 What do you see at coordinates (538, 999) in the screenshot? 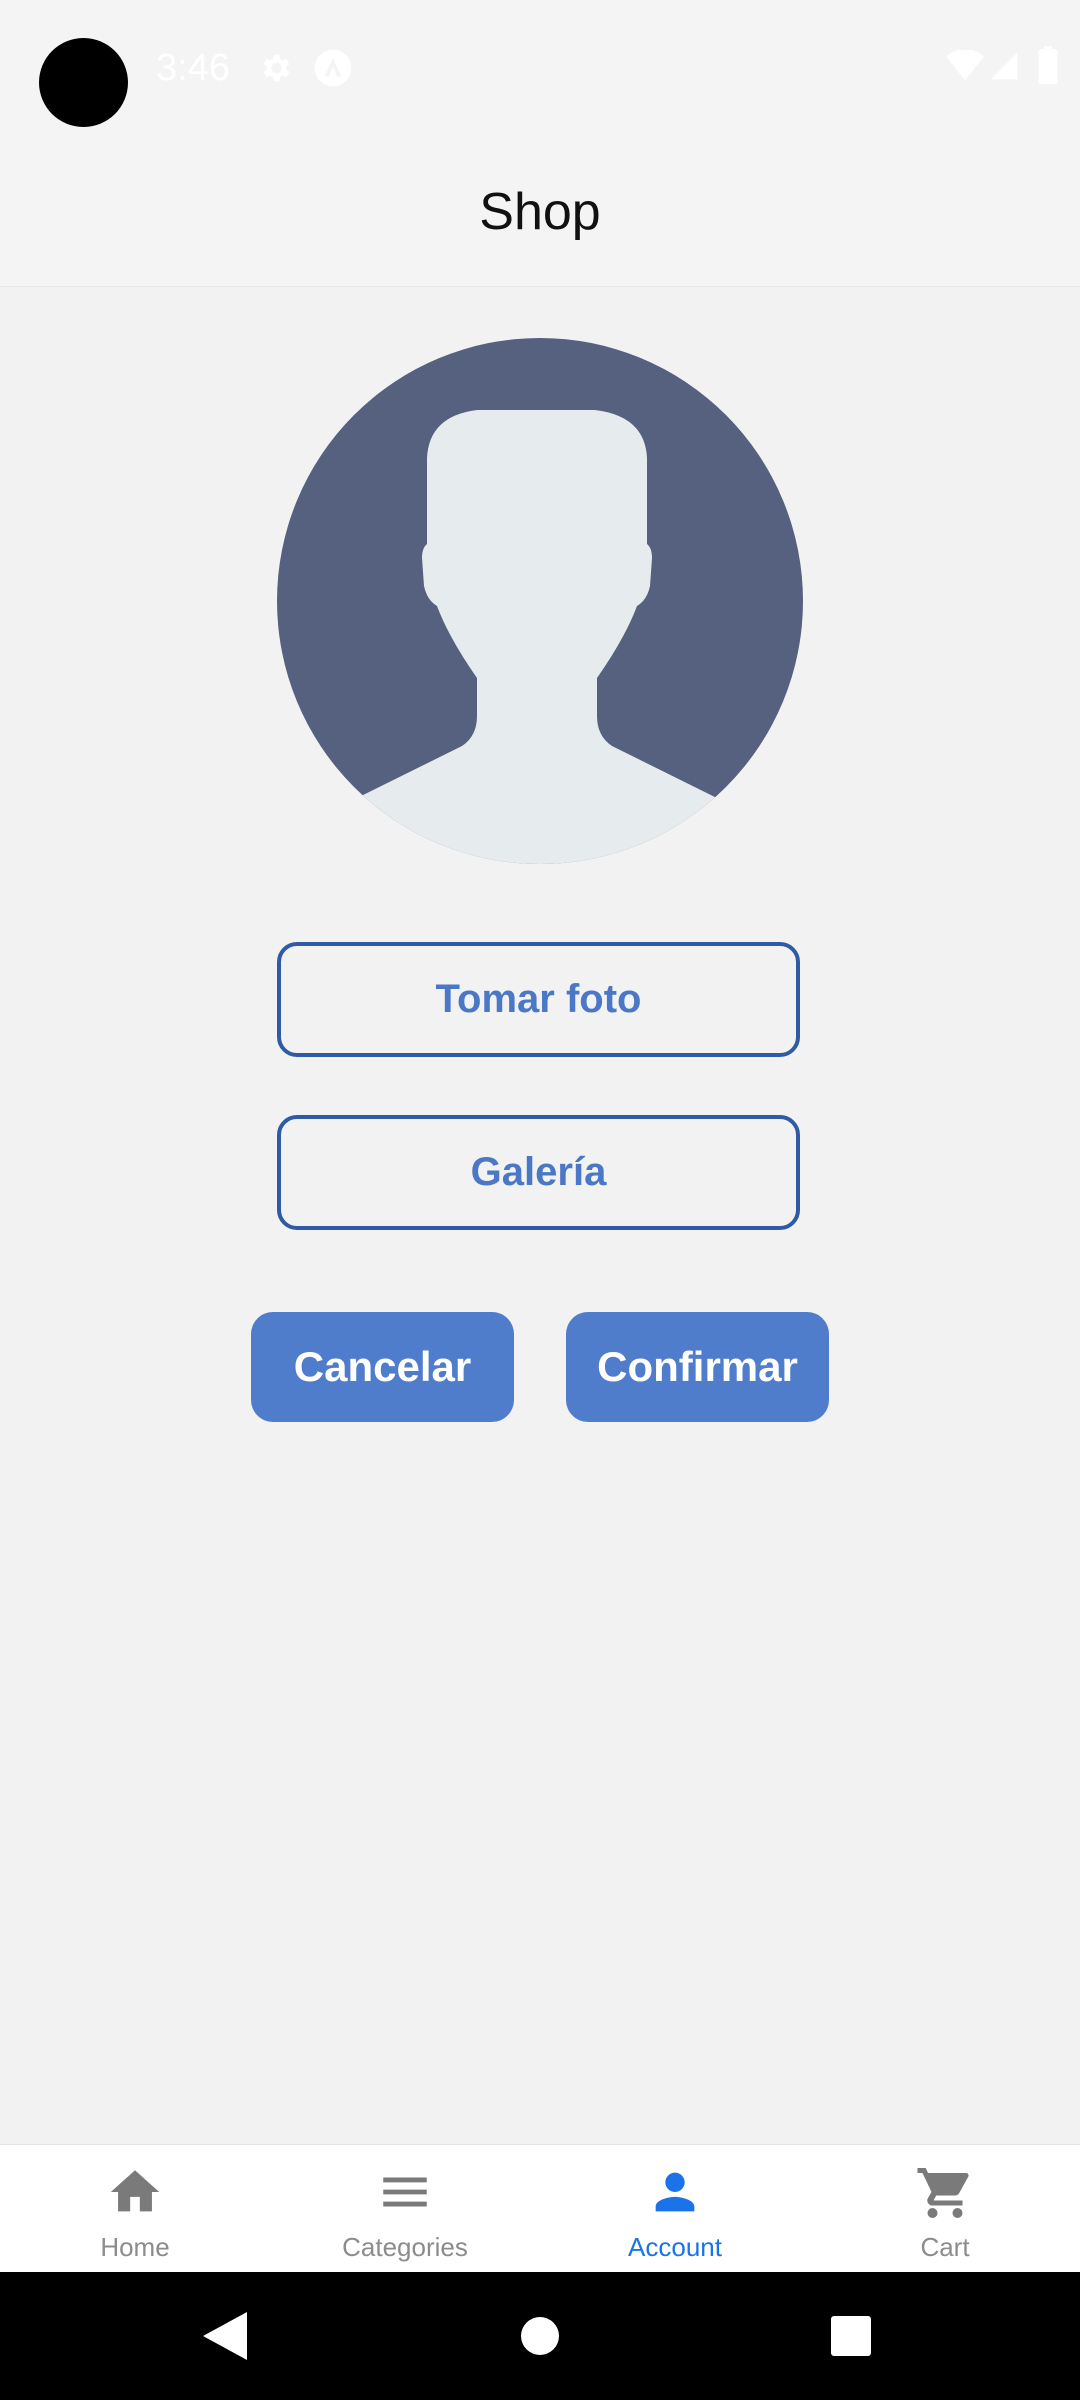
I see `take-photo-button: Tomar foto` at bounding box center [538, 999].